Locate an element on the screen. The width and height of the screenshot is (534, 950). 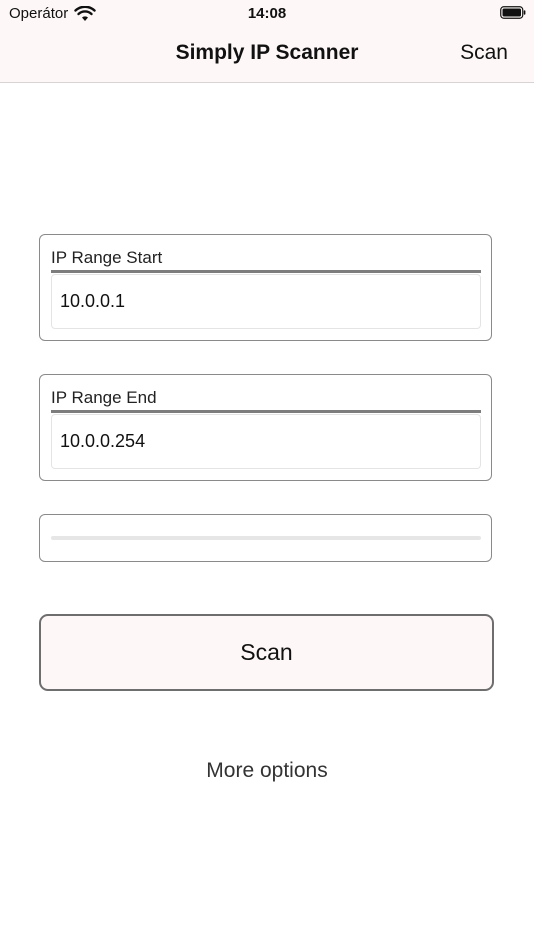
battery-icon is located at coordinates (513, 12).